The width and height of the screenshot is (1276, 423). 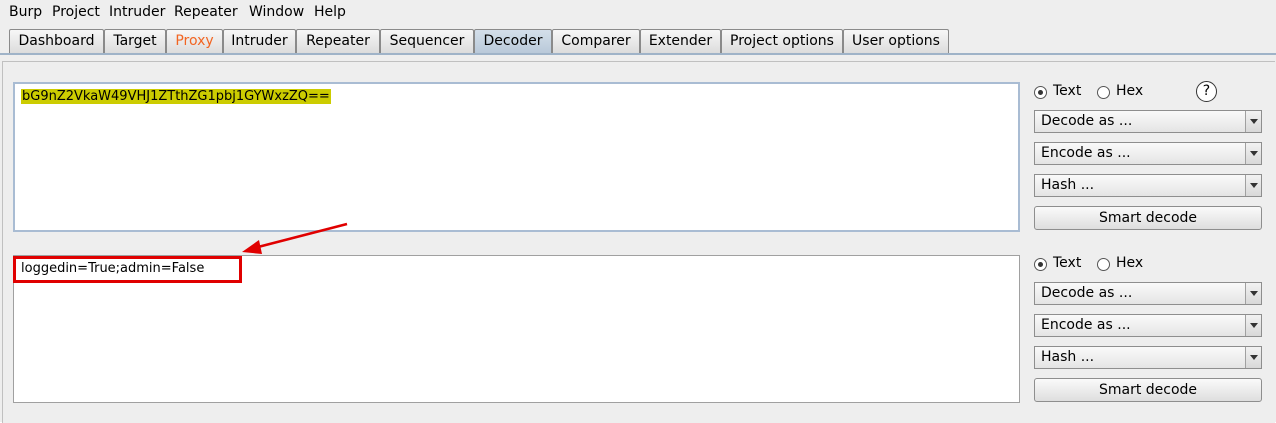 What do you see at coordinates (137, 12) in the screenshot?
I see `menu-intruder: Intruder` at bounding box center [137, 12].